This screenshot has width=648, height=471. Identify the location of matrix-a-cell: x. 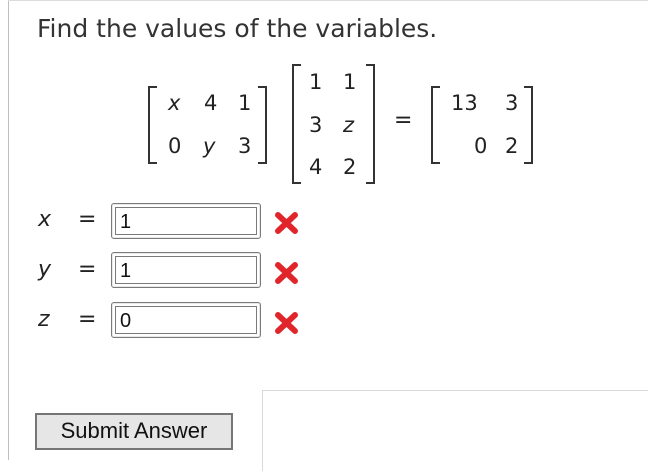
(174, 103).